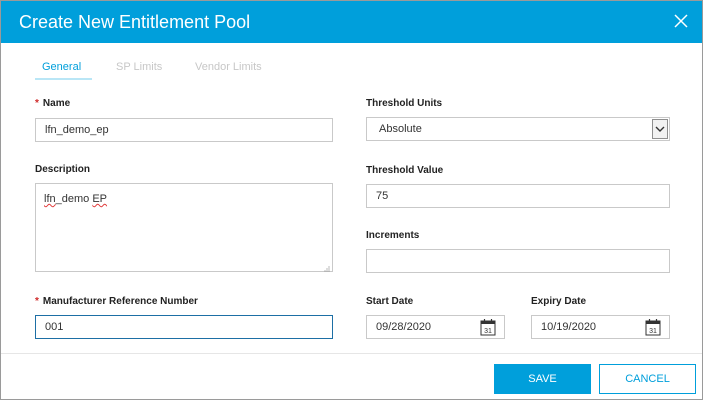 The image size is (703, 400). Describe the element at coordinates (116, 301) in the screenshot. I see `manufacturer-ref-label: * Manufacturer Reference Number` at that location.